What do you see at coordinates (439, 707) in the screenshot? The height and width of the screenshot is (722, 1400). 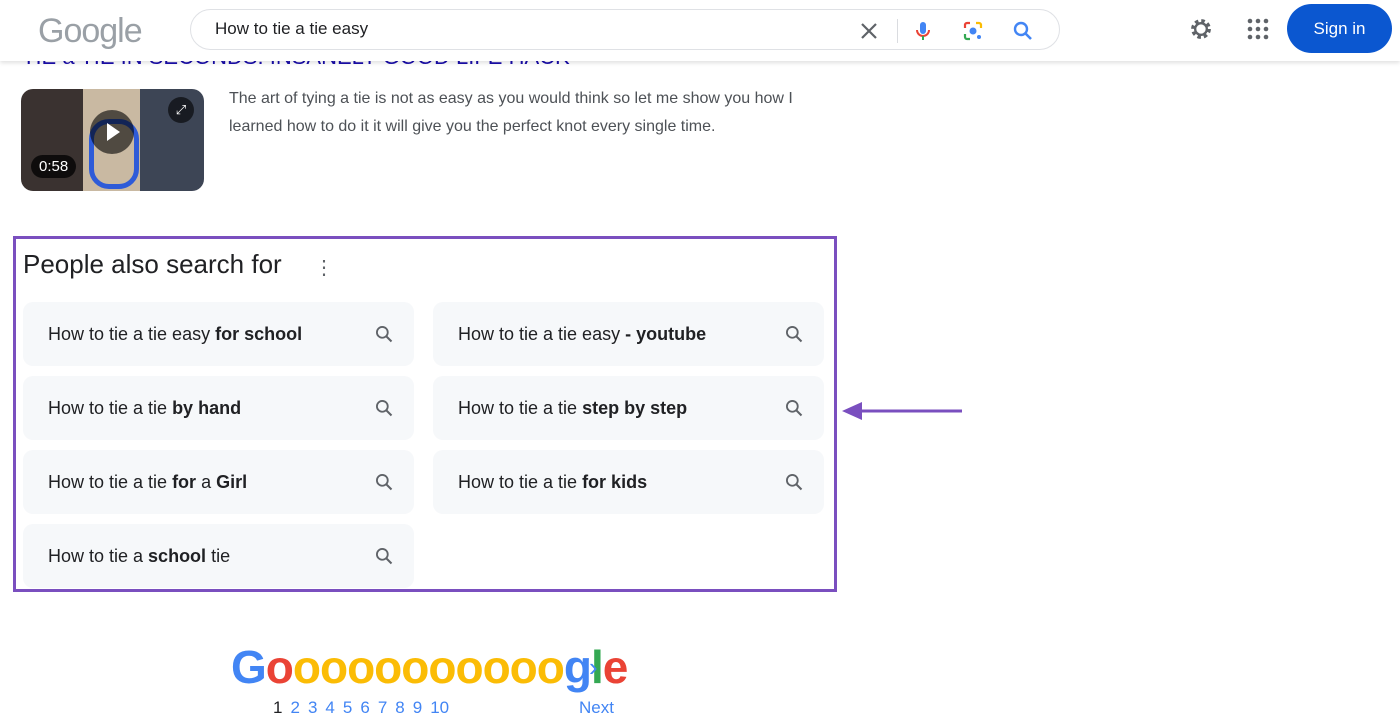 I see `page-number-link: 10` at bounding box center [439, 707].